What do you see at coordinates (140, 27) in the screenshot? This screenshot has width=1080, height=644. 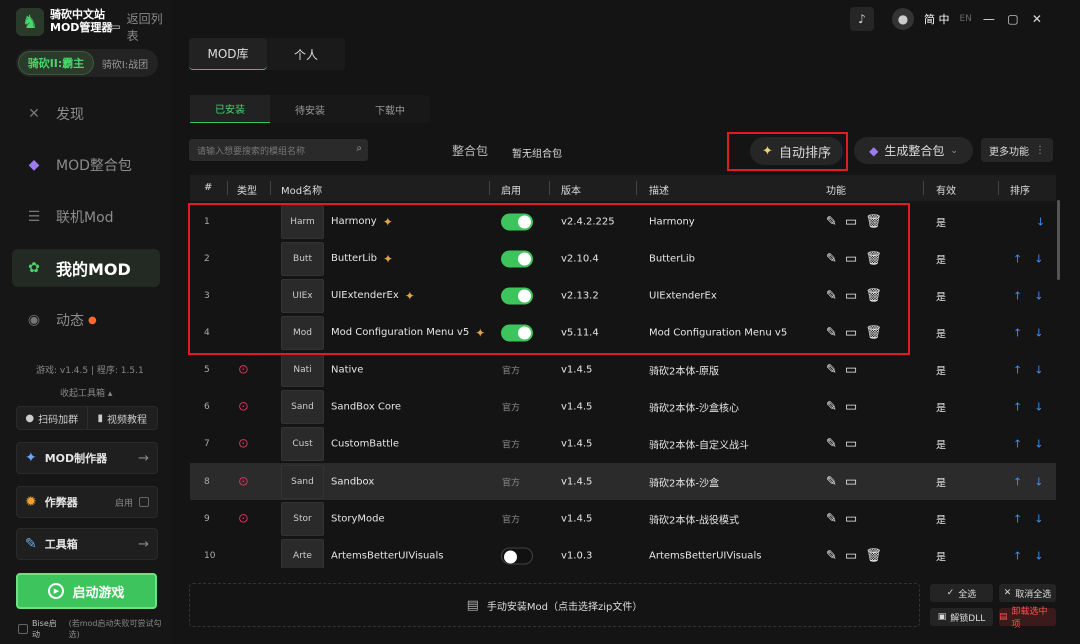 I see `back-to-list: ⇦ 返回列表` at bounding box center [140, 27].